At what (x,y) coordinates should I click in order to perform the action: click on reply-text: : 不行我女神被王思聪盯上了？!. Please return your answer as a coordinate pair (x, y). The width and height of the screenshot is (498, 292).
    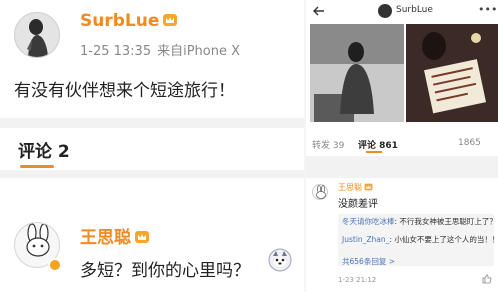
    Looking at the image, I should click on (446, 221).